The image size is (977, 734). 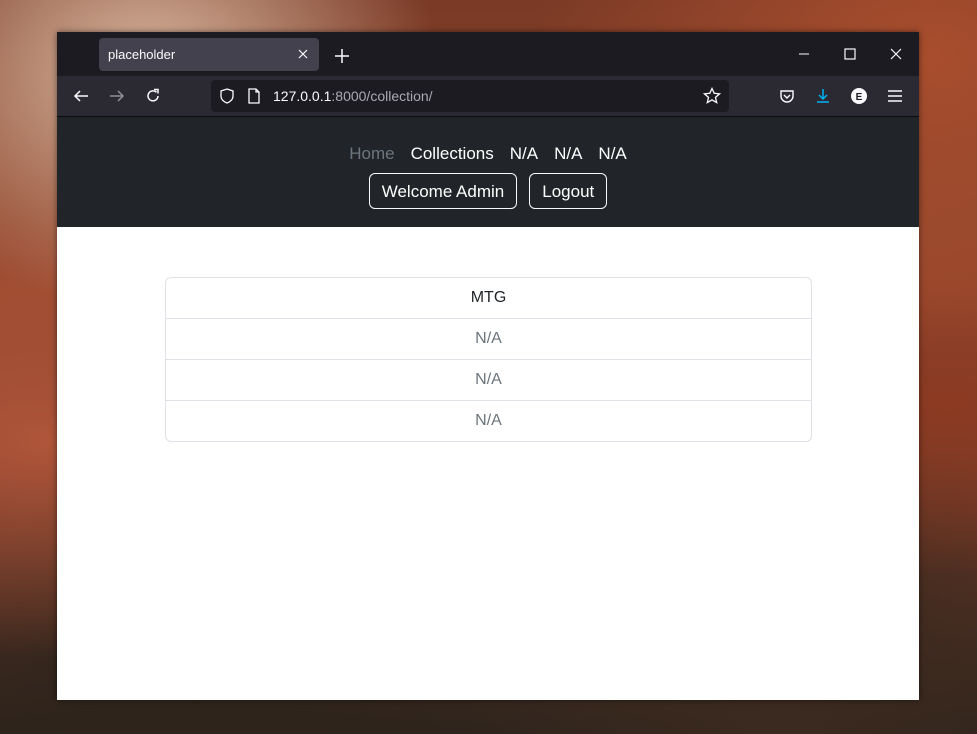 What do you see at coordinates (823, 96) in the screenshot?
I see `download-icon` at bounding box center [823, 96].